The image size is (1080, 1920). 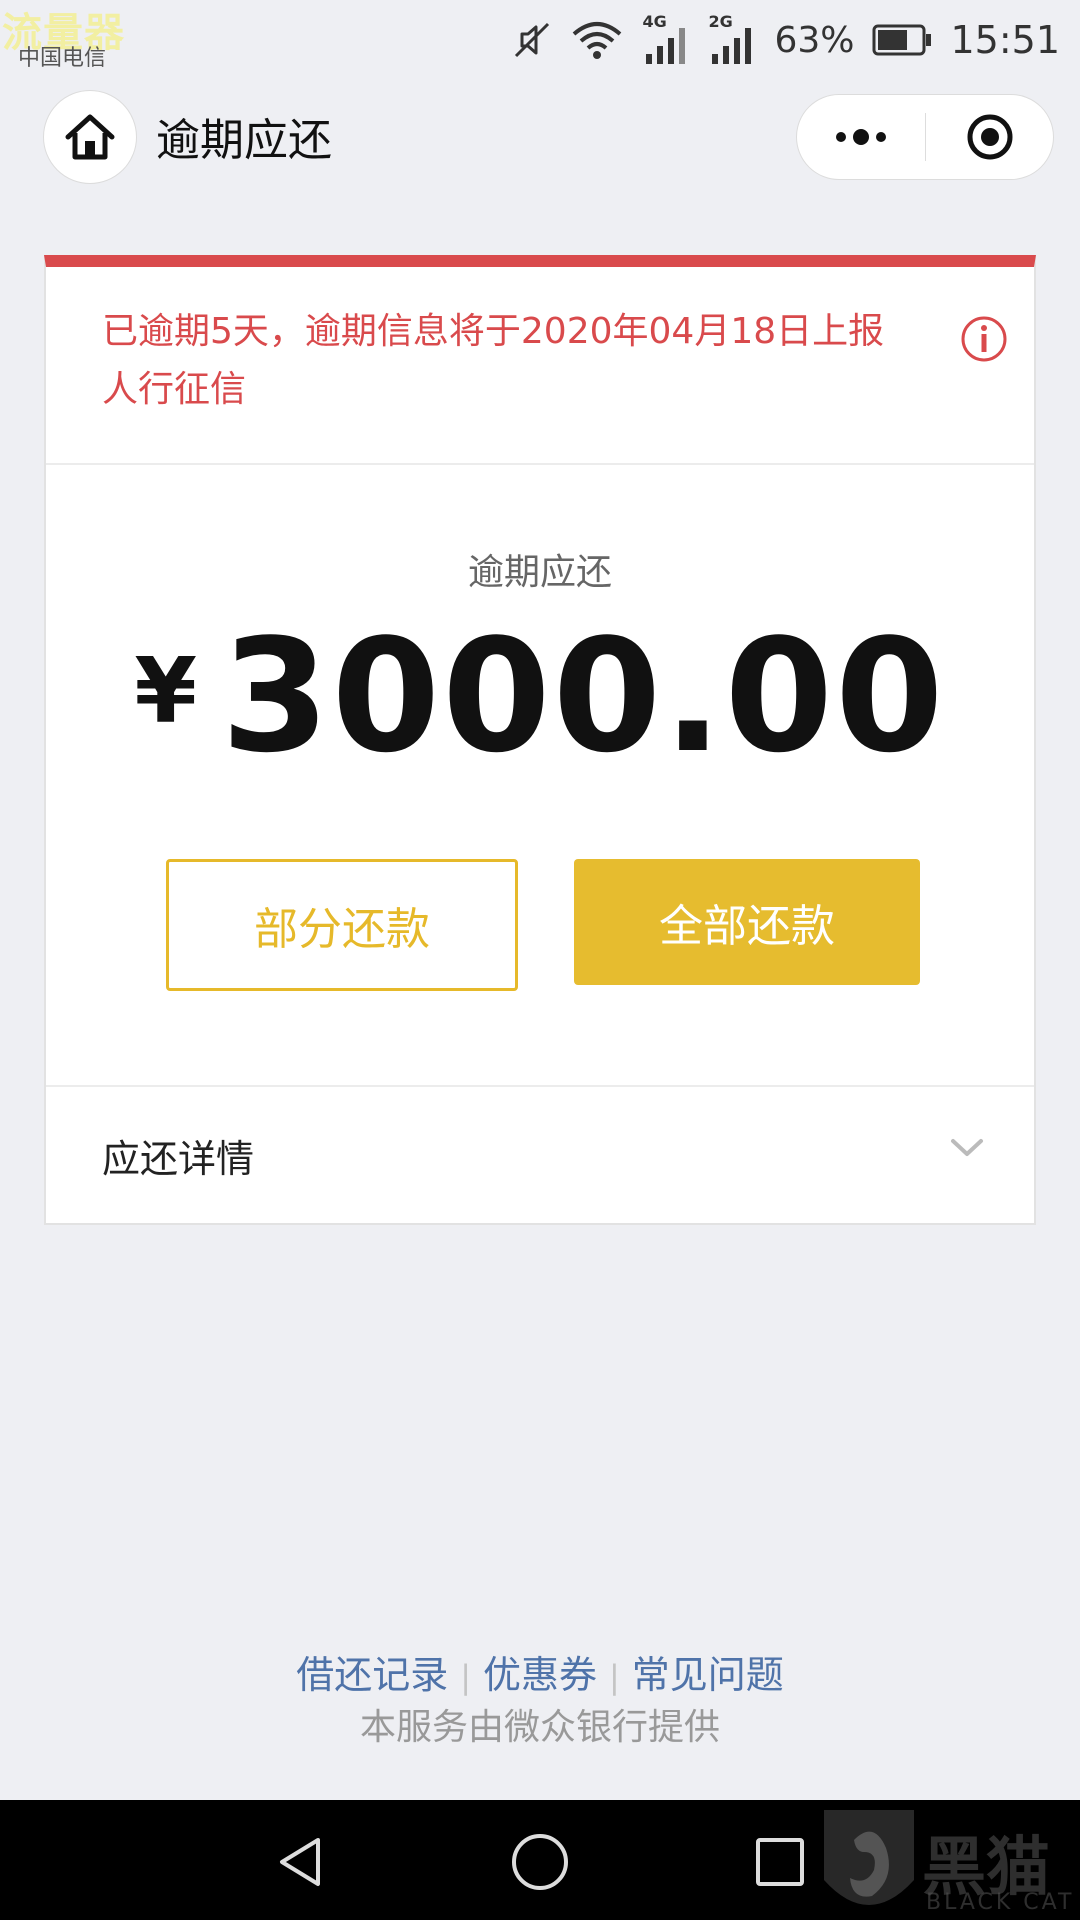 I want to click on amount-row: ¥3000.00, so click(x=540, y=696).